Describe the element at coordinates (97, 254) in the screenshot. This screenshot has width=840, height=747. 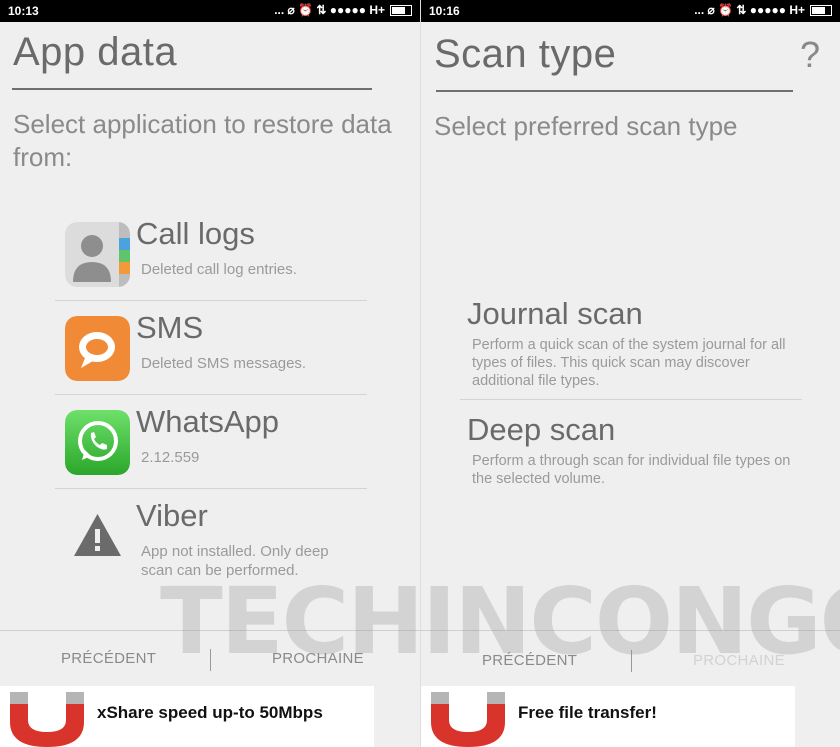
I see `contacts-icon` at that location.